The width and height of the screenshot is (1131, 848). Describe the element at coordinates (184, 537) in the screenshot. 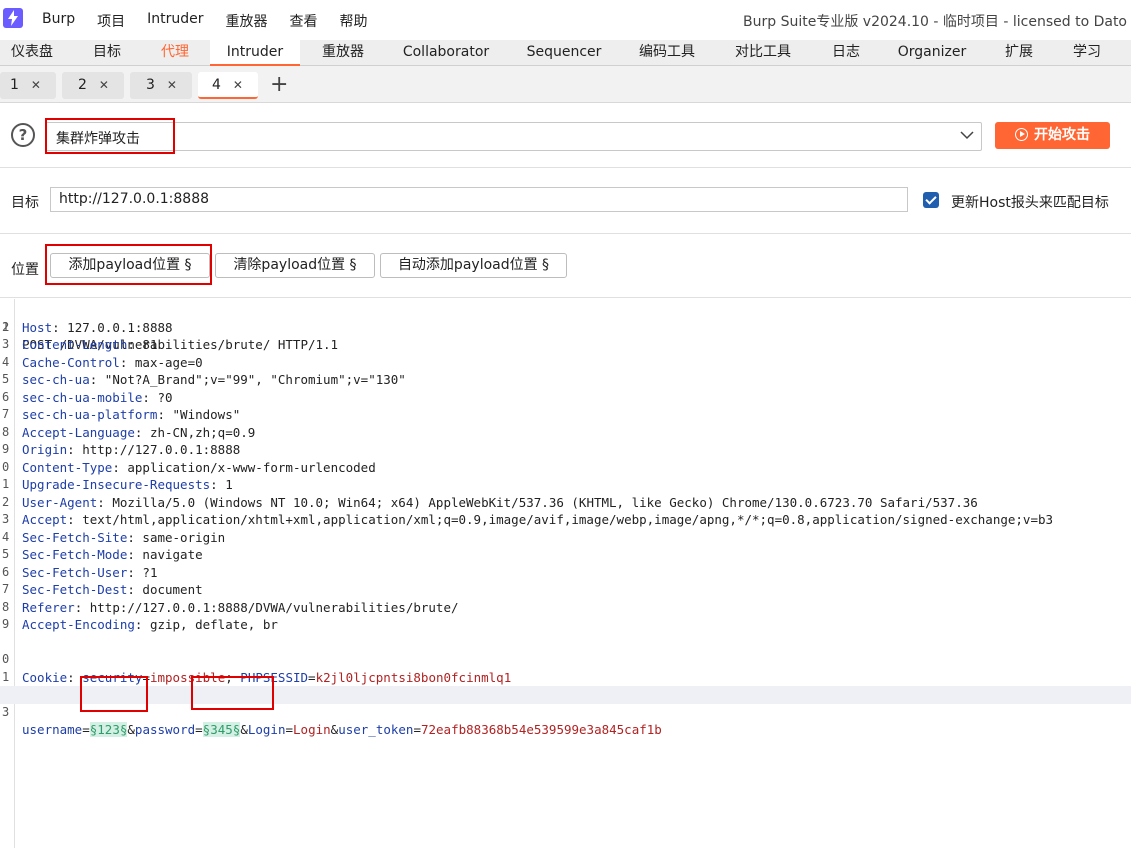

I see `header-value: same-origin` at that location.